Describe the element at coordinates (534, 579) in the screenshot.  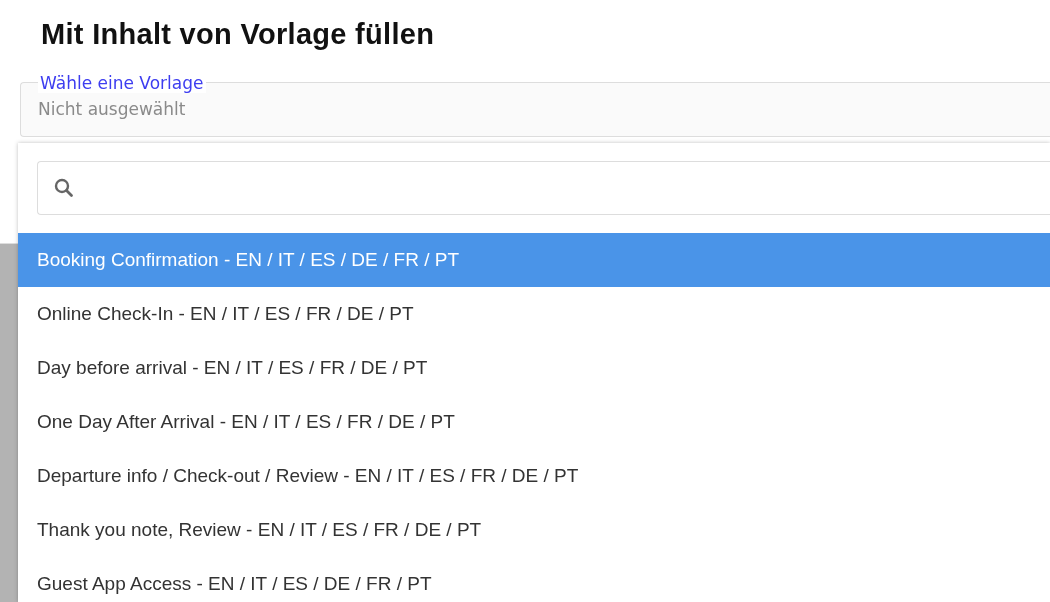
I see `dropdown-option: Guest App Access - EN / IT / ES / DE / FR / PT` at that location.